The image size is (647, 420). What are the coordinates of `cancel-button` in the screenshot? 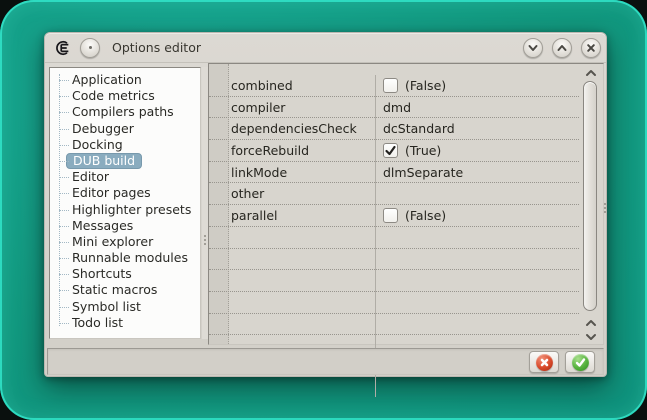 It's located at (544, 362).